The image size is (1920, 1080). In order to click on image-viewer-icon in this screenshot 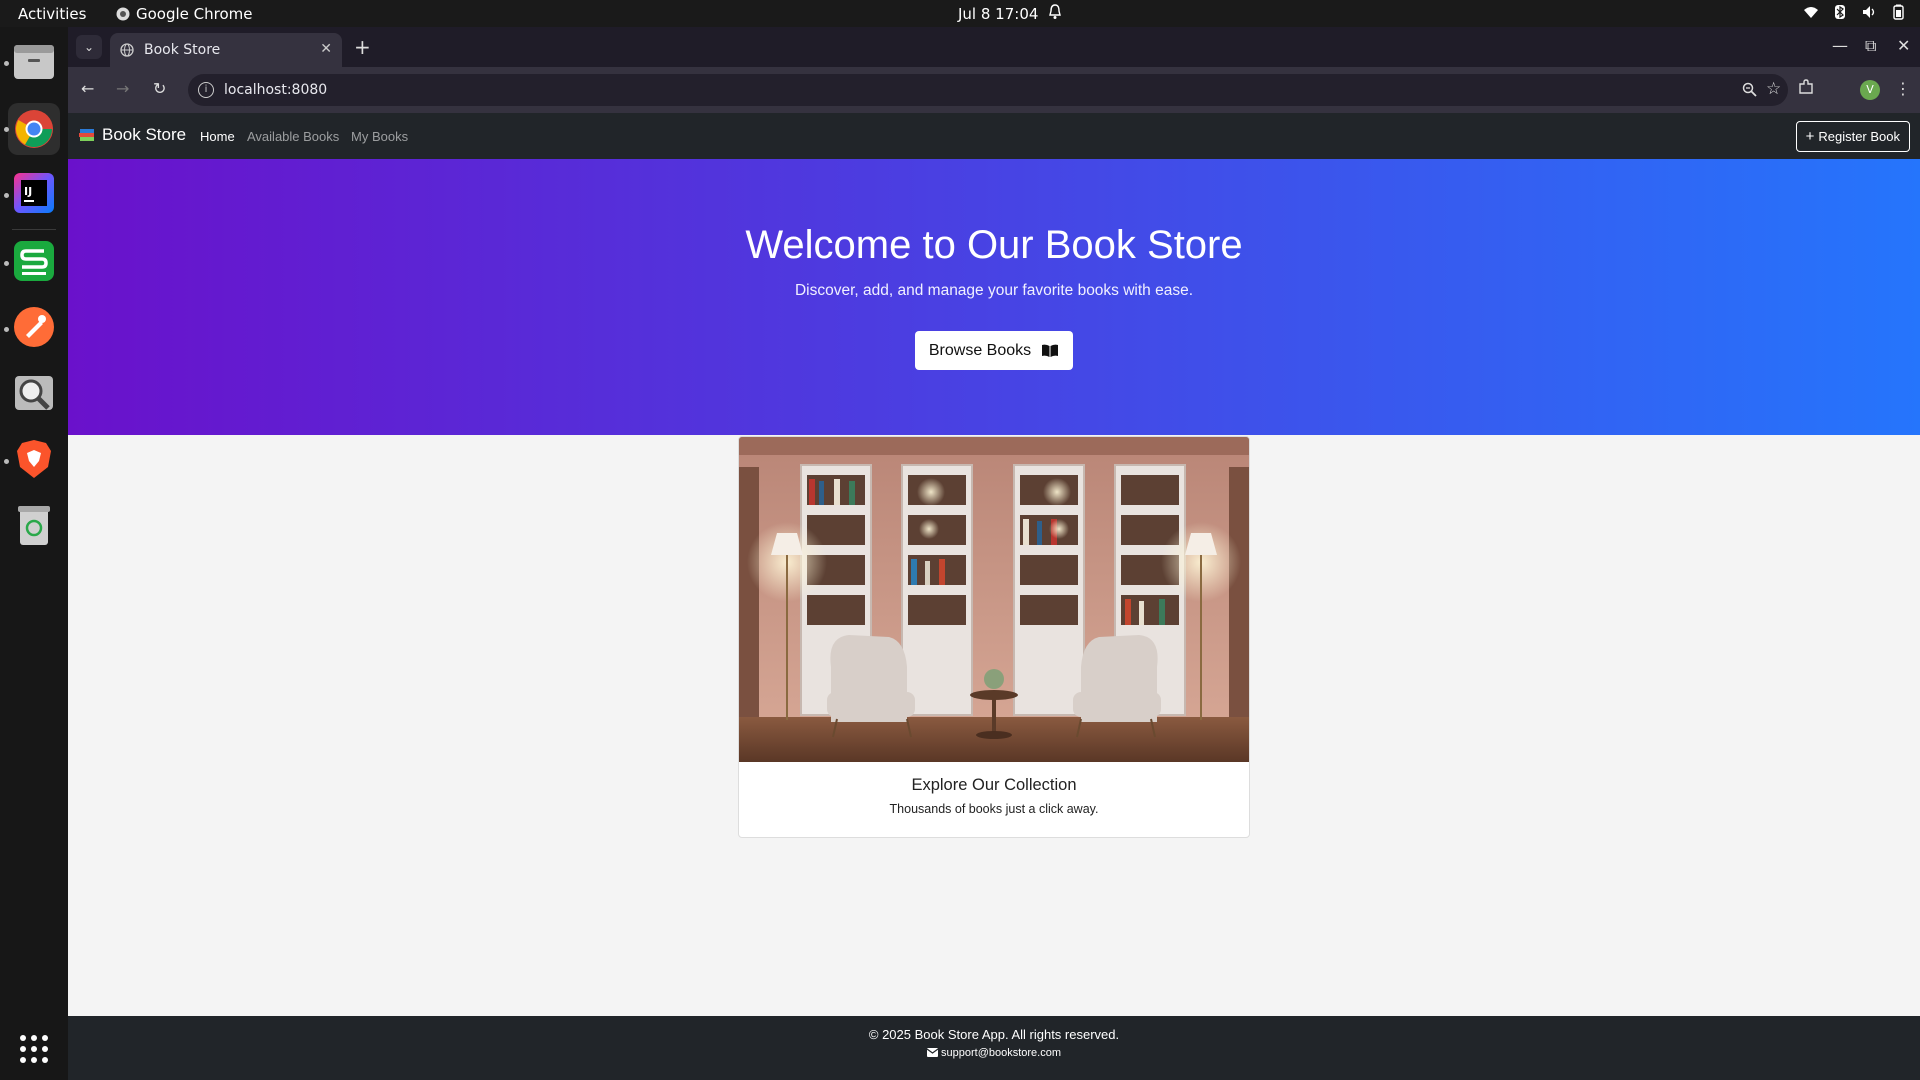, I will do `click(34, 393)`.